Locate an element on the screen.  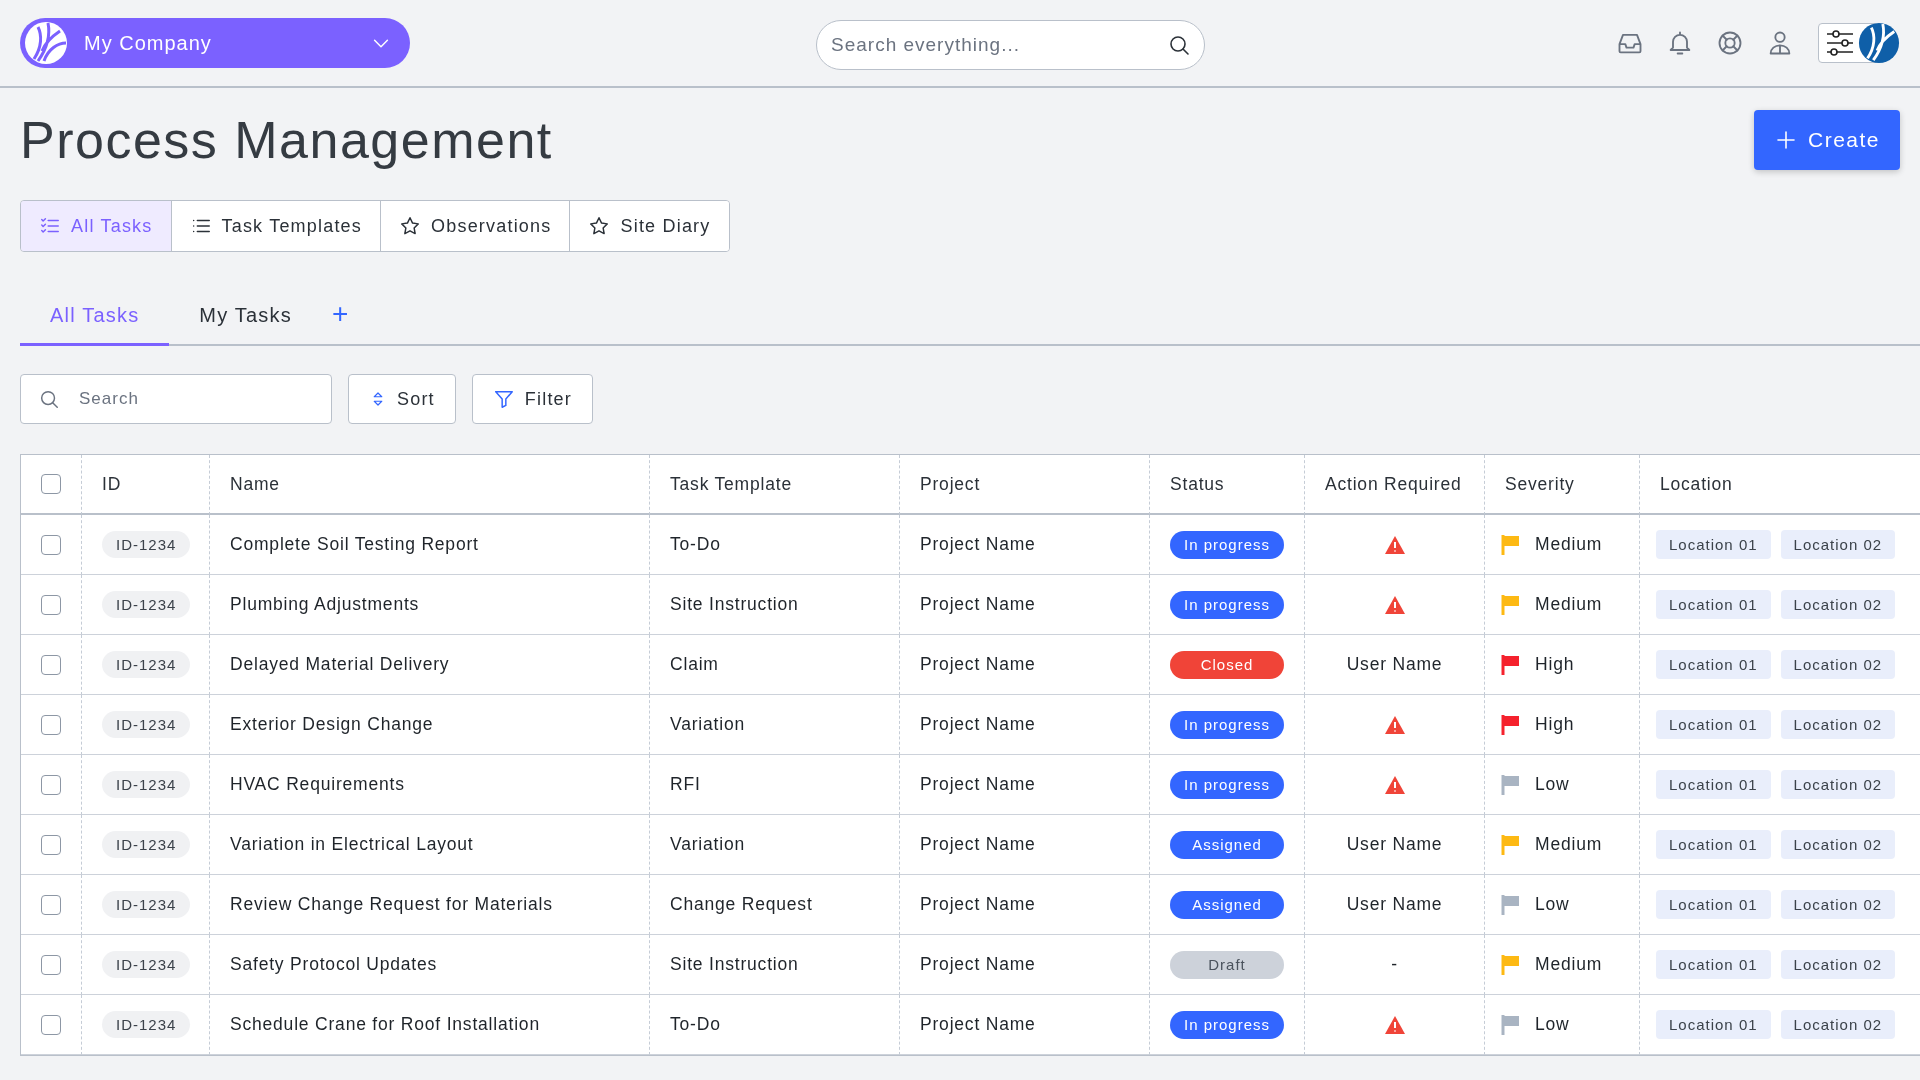
sliders-icon is located at coordinates (1840, 43).